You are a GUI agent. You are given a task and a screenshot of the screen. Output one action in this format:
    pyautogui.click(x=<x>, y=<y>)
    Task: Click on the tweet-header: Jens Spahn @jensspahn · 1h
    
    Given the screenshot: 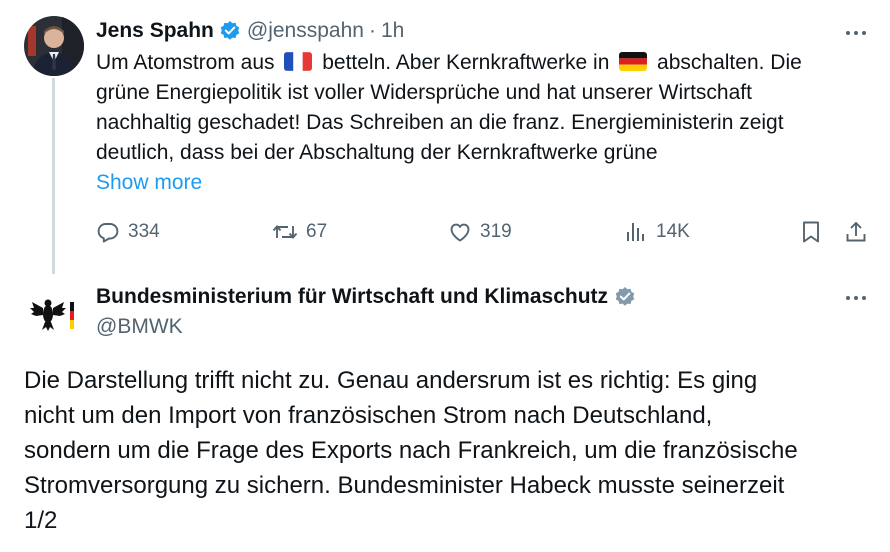 What is the action you would take?
    pyautogui.click(x=250, y=31)
    